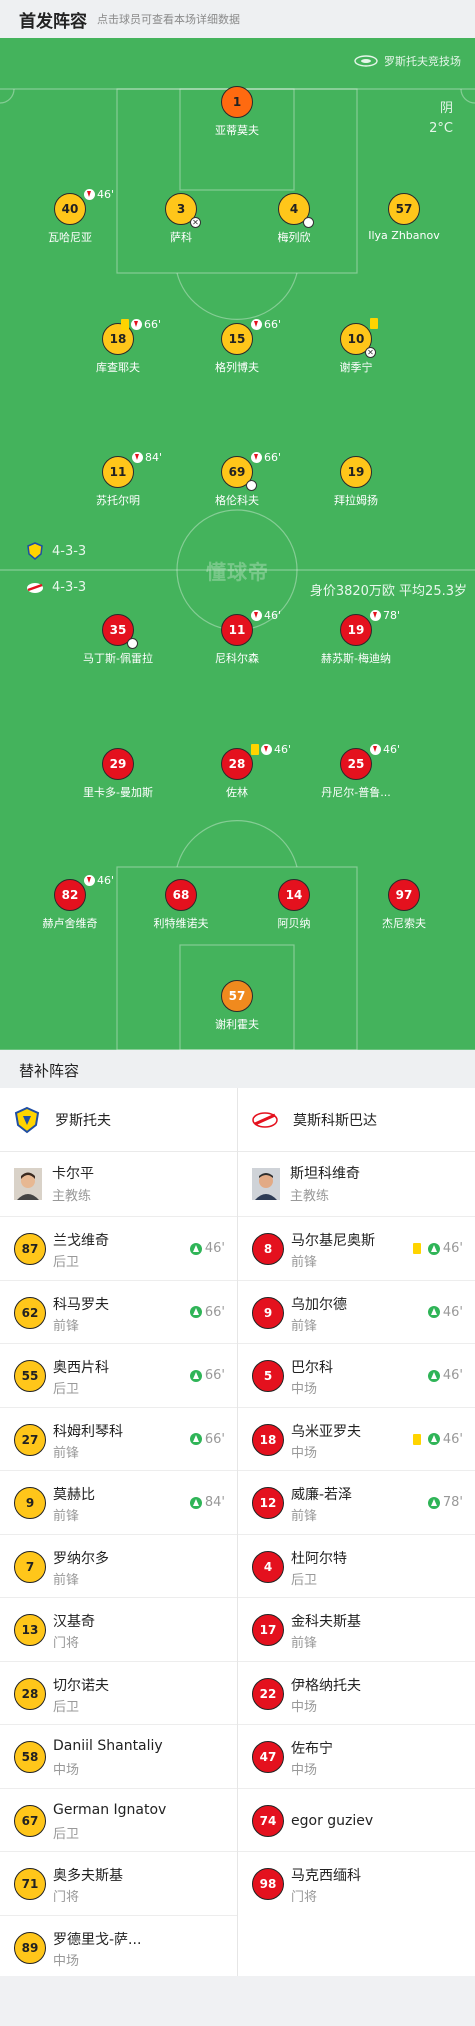  I want to click on sub-number: 98, so click(268, 1884).